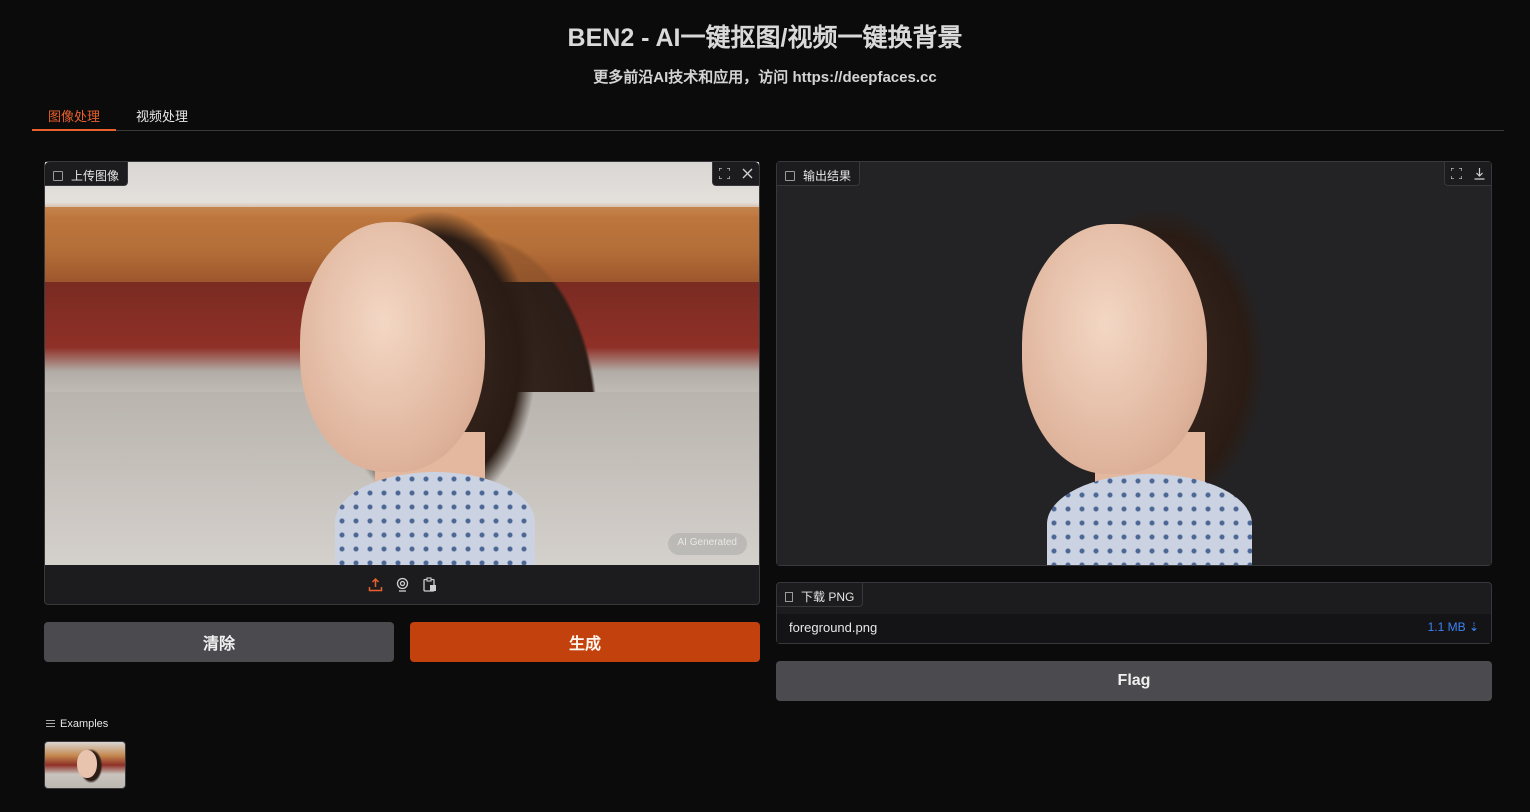 This screenshot has height=812, width=1530. What do you see at coordinates (162, 115) in the screenshot?
I see `tab-video-processing: 视频处理` at bounding box center [162, 115].